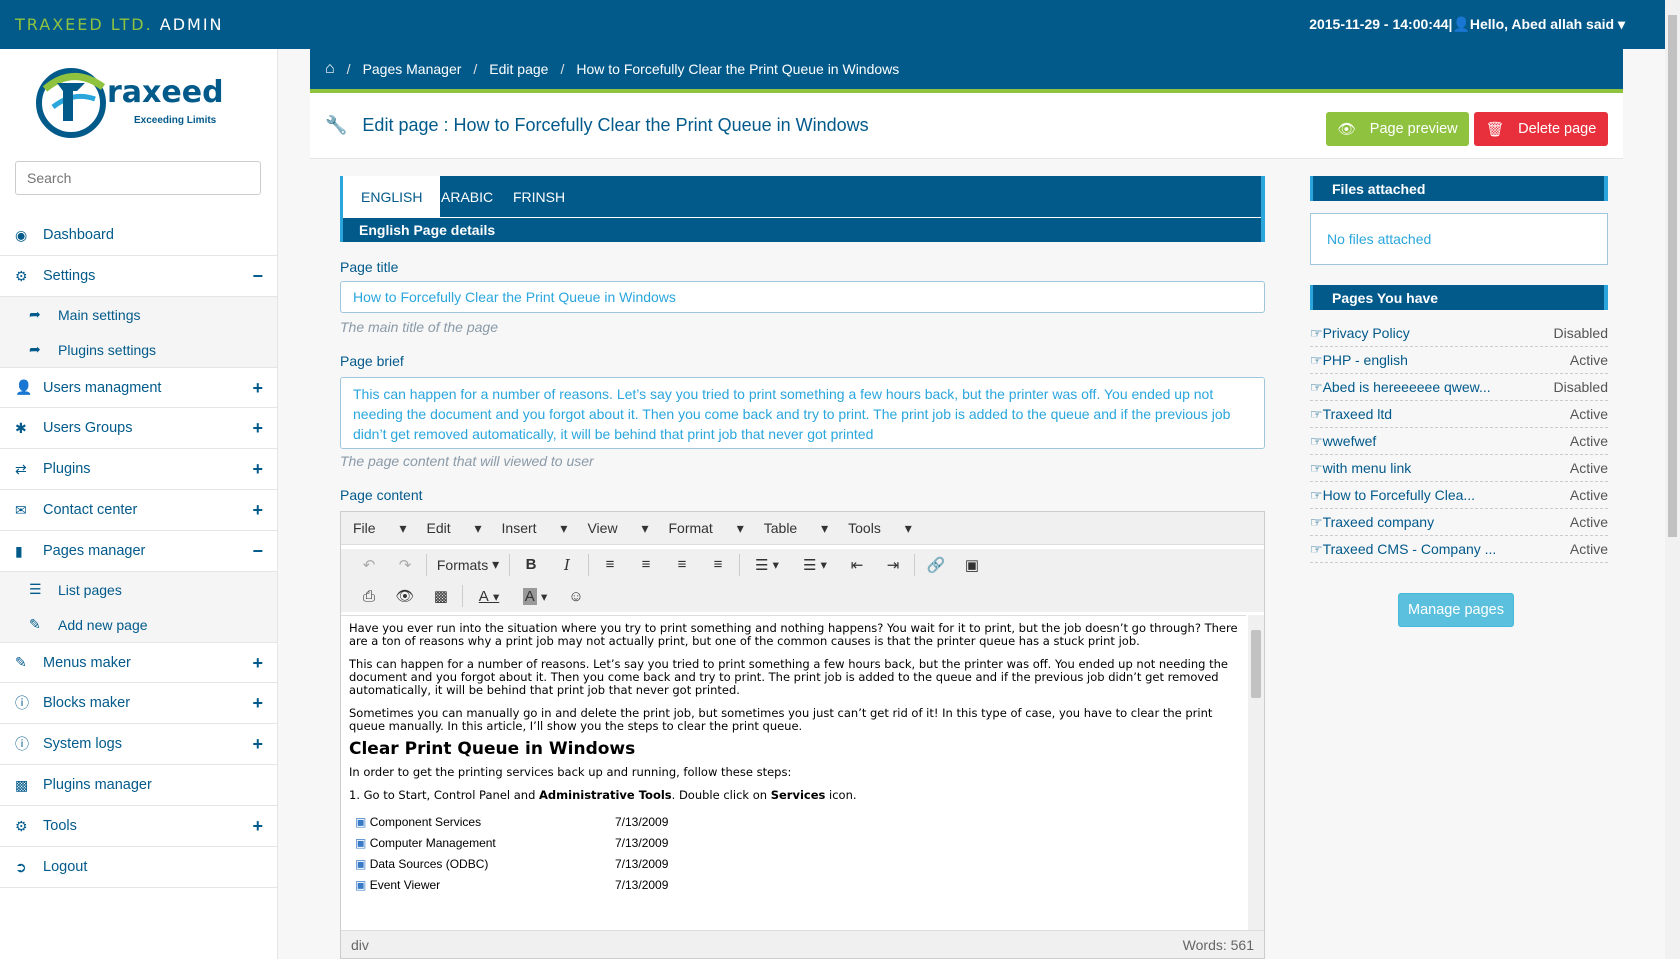  I want to click on text-color-icon: A ▾, so click(489, 596).